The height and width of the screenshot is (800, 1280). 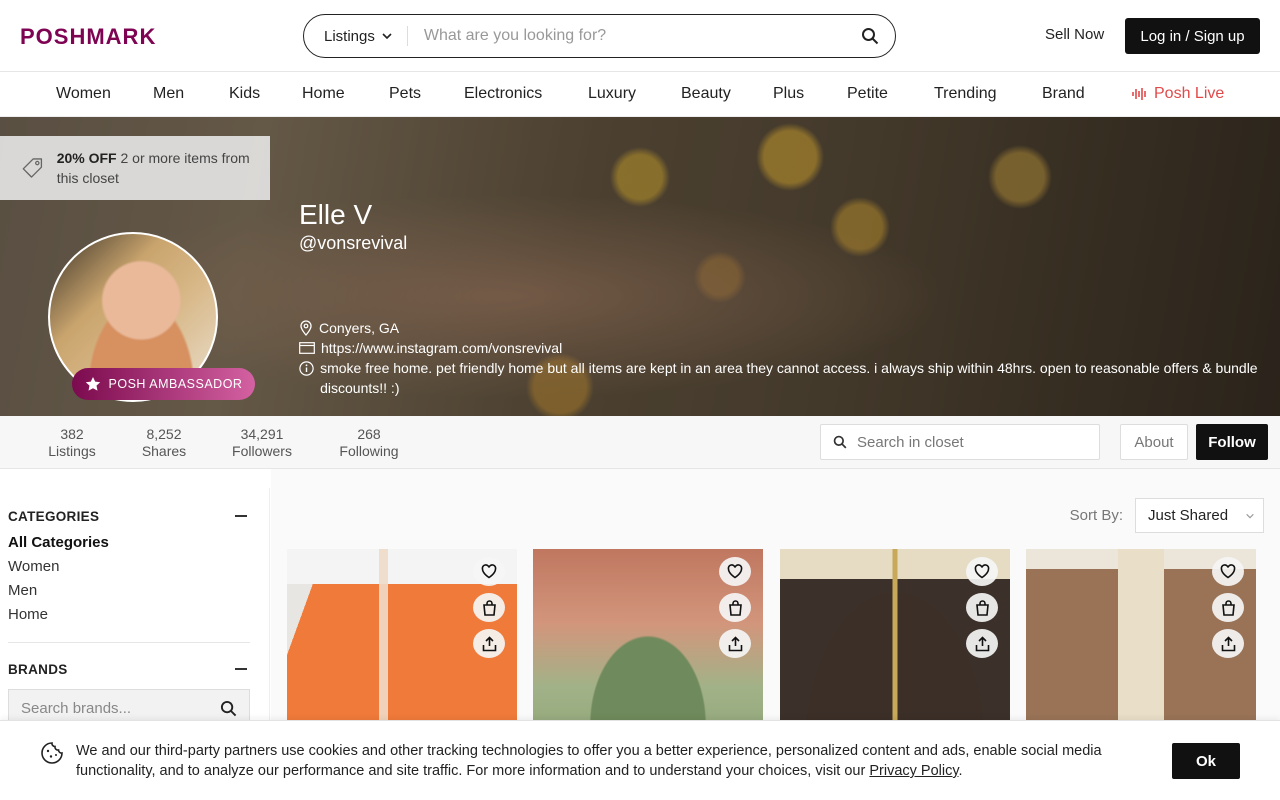 I want to click on search-scope-dropdown: Listings, so click(x=356, y=36).